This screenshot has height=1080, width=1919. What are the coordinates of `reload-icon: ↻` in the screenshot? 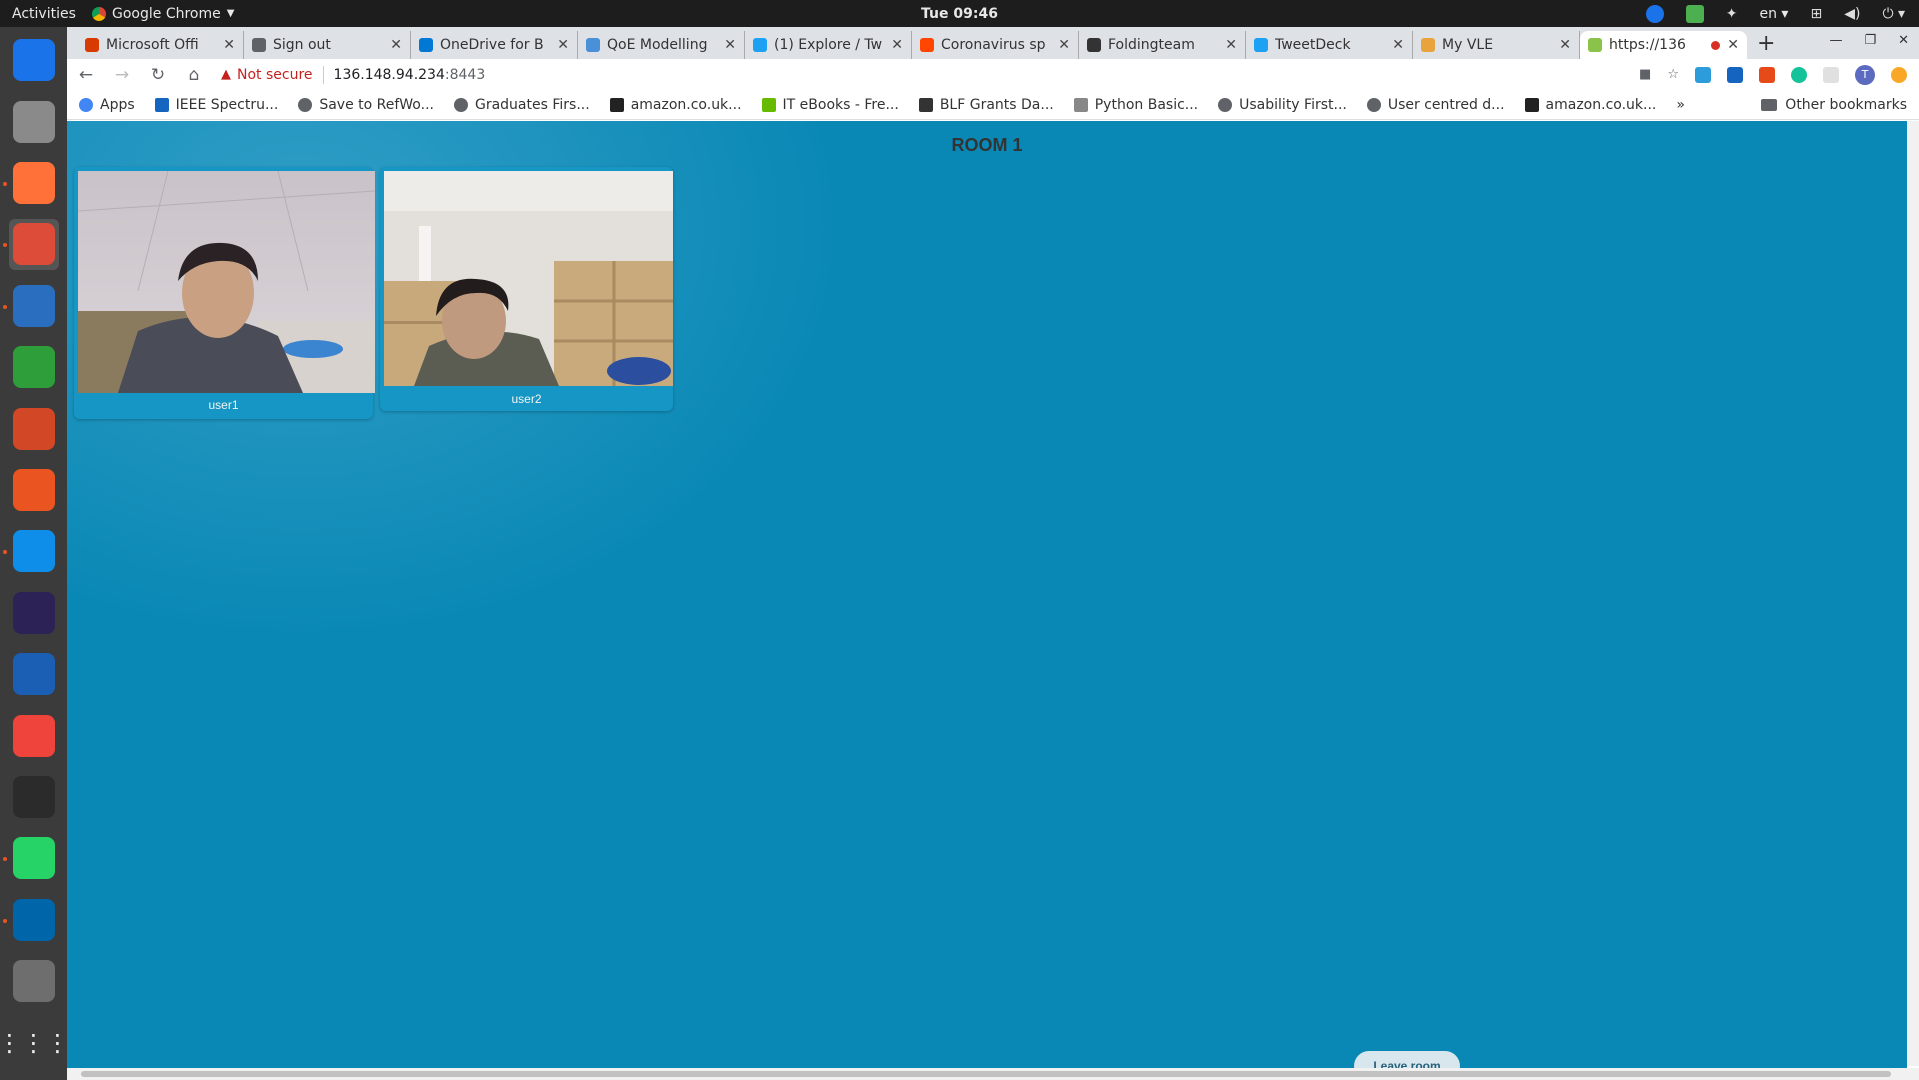 It's located at (158, 75).